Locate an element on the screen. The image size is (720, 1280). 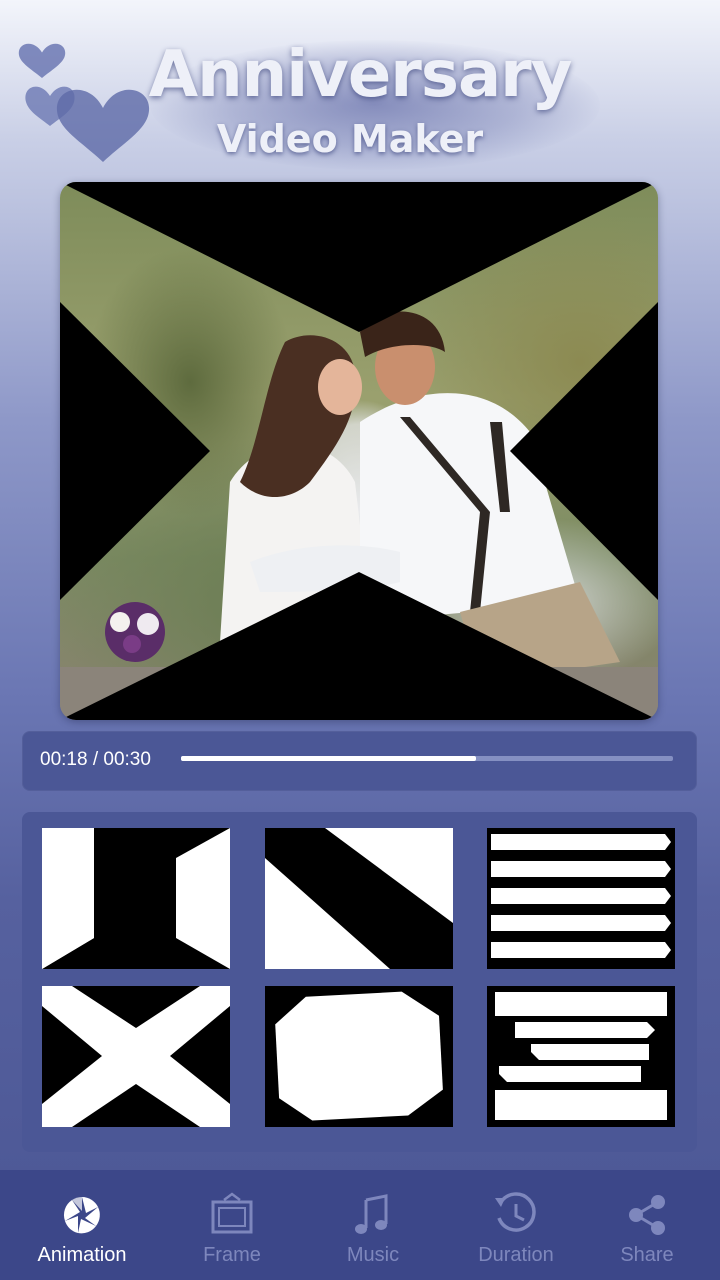
nav-label-duration: Duration is located at coordinates (516, 1255).